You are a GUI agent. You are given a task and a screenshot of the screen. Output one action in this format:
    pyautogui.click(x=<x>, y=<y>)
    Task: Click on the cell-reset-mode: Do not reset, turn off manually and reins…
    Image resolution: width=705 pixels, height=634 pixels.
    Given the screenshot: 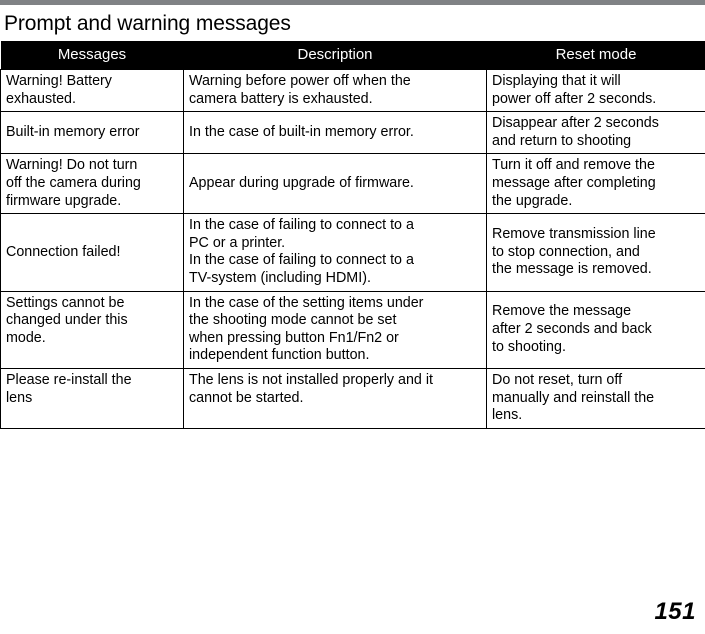 What is the action you would take?
    pyautogui.click(x=595, y=398)
    